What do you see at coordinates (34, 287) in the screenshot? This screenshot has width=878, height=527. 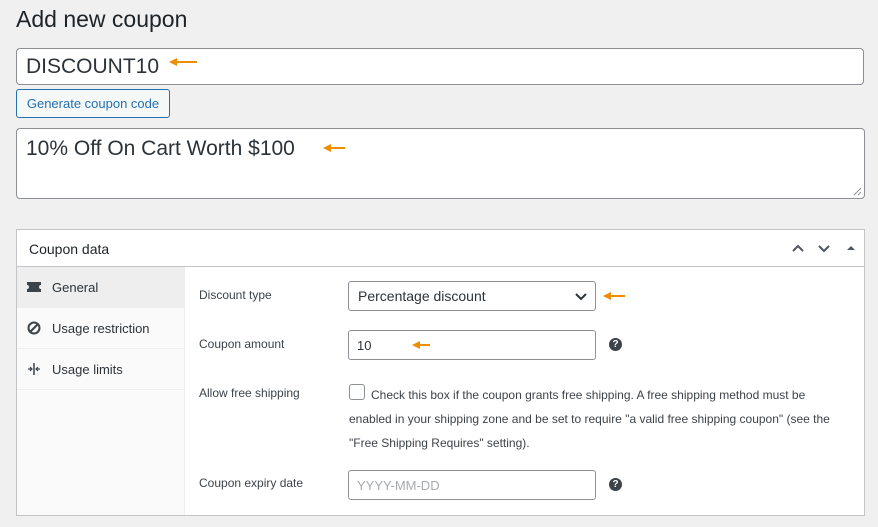 I see `ticket-icon` at bounding box center [34, 287].